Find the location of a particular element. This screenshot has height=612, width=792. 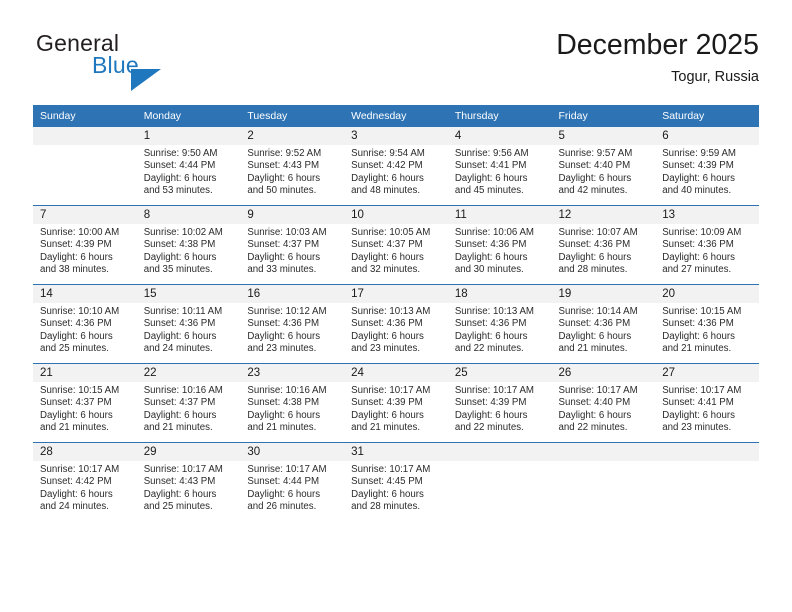

daylight-duration-line2: and 24 minutes. is located at coordinates (178, 349).